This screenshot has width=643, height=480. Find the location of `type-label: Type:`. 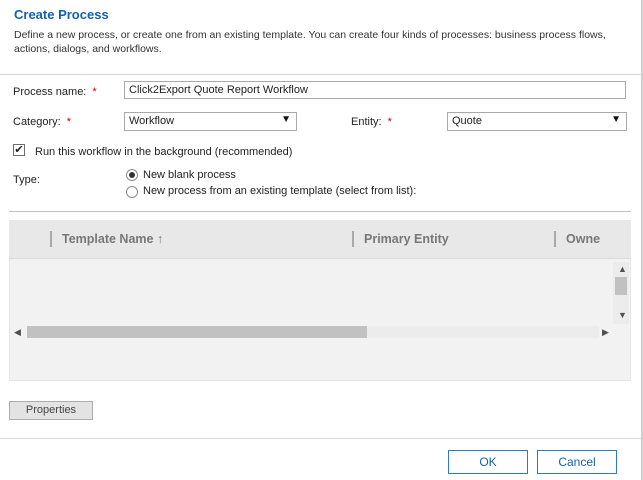

type-label: Type: is located at coordinates (26, 180).